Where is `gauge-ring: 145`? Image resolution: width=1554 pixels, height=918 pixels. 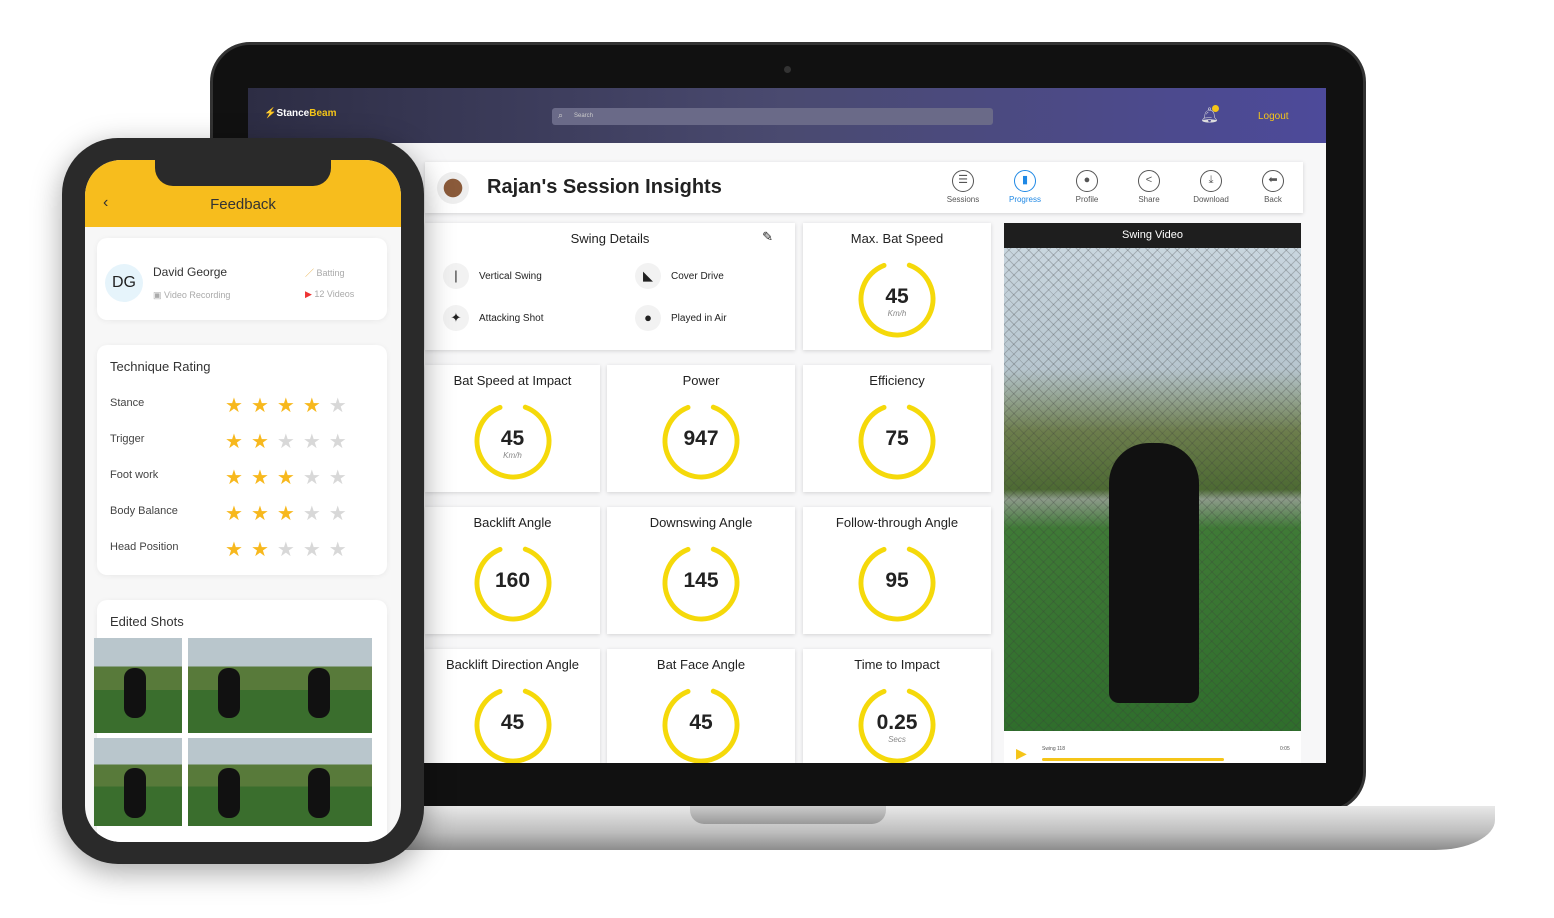
gauge-ring: 145 is located at coordinates (701, 583).